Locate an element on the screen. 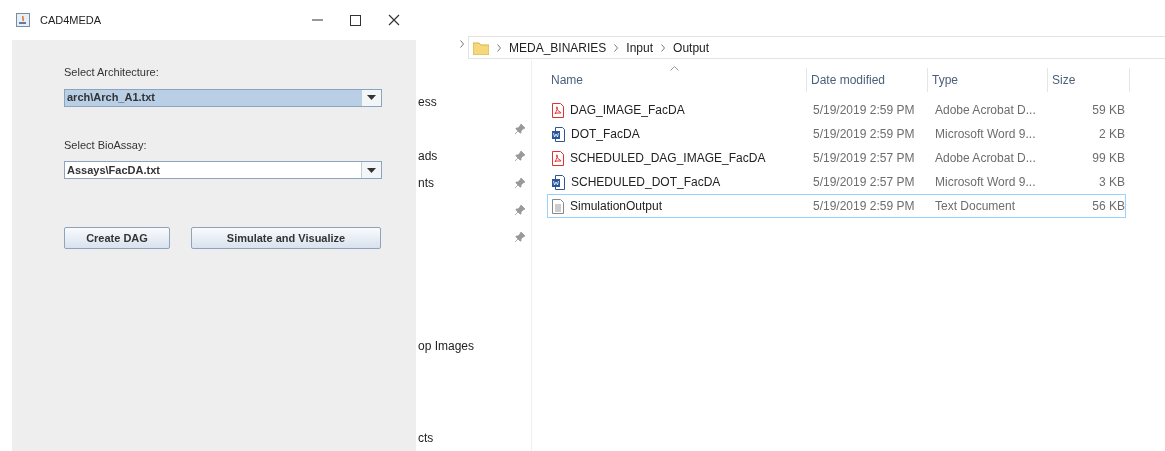 The height and width of the screenshot is (451, 1165). dropdown: arch\Arch_A1.txt is located at coordinates (223, 97).